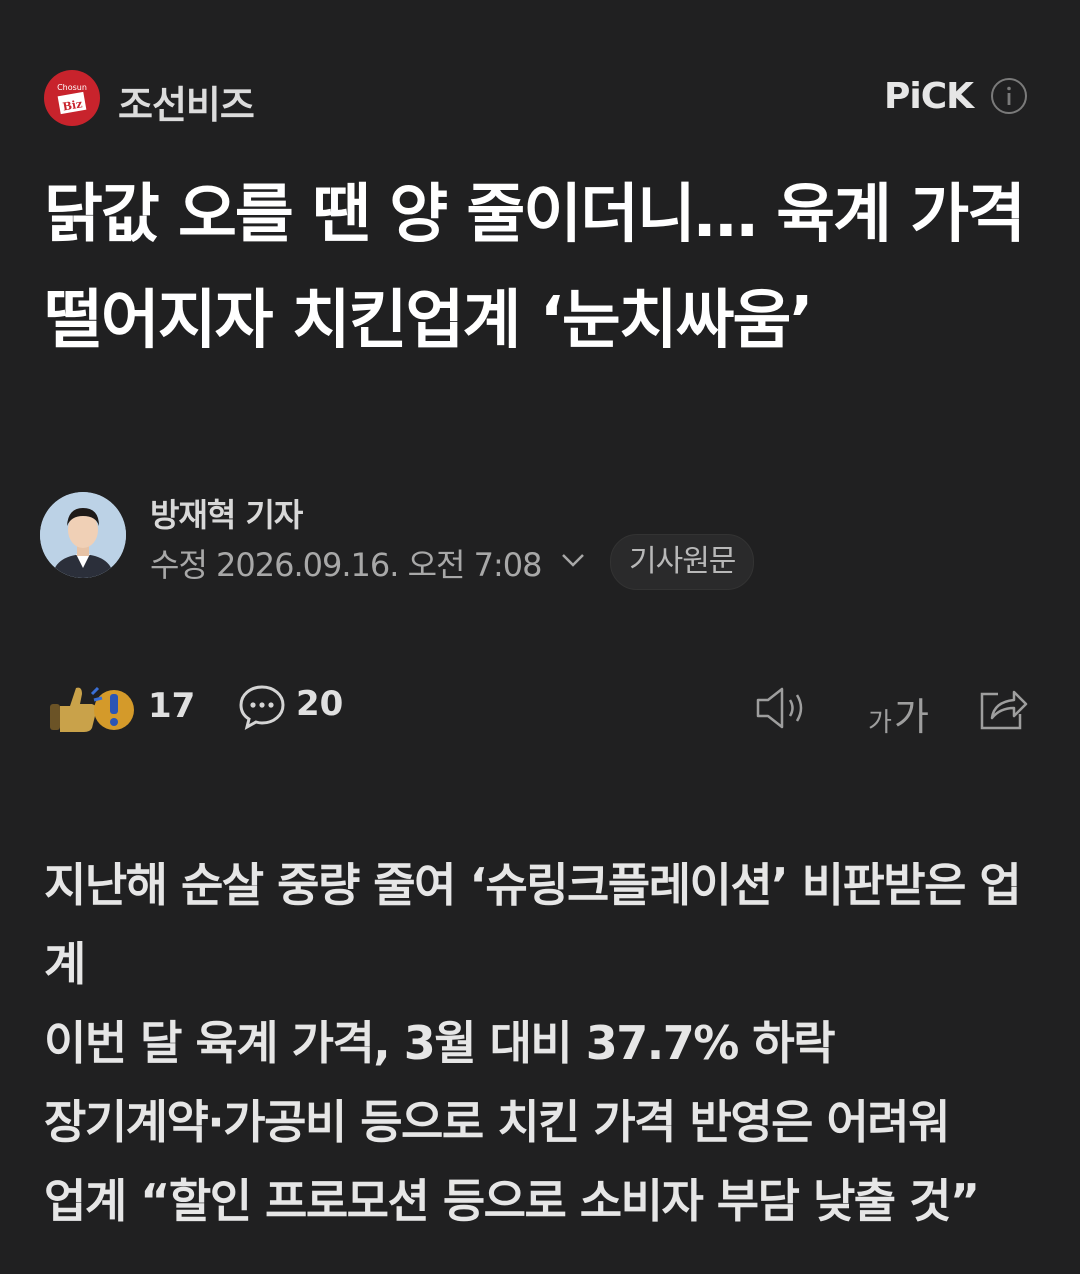 Image resolution: width=1080 pixels, height=1274 pixels. What do you see at coordinates (73, 105) in the screenshot?
I see `logo-text-bottom: Biz` at bounding box center [73, 105].